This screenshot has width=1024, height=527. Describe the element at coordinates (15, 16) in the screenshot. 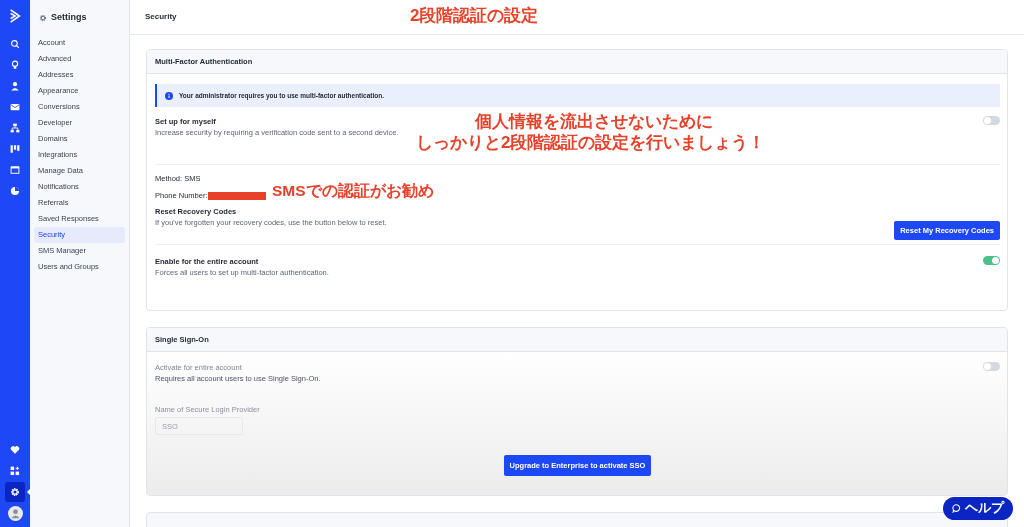

I see `logo-icon` at that location.